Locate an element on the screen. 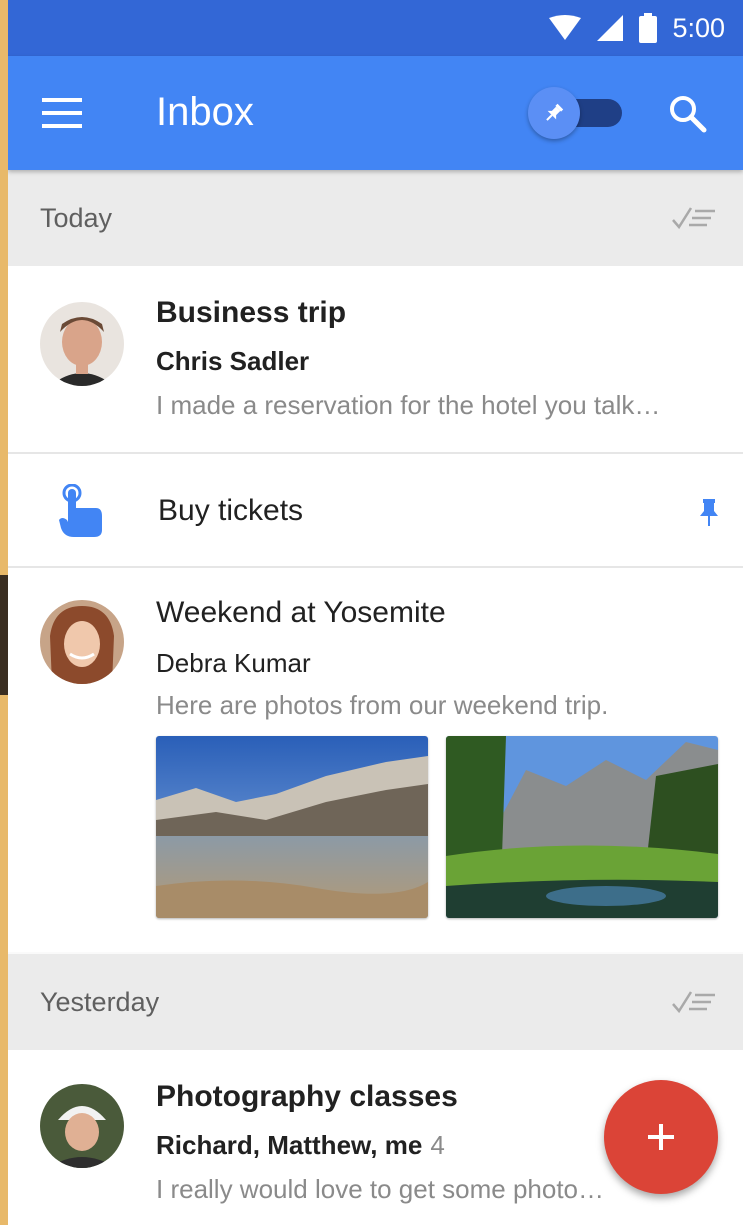  section-title: Yesterday is located at coordinates (100, 1002).